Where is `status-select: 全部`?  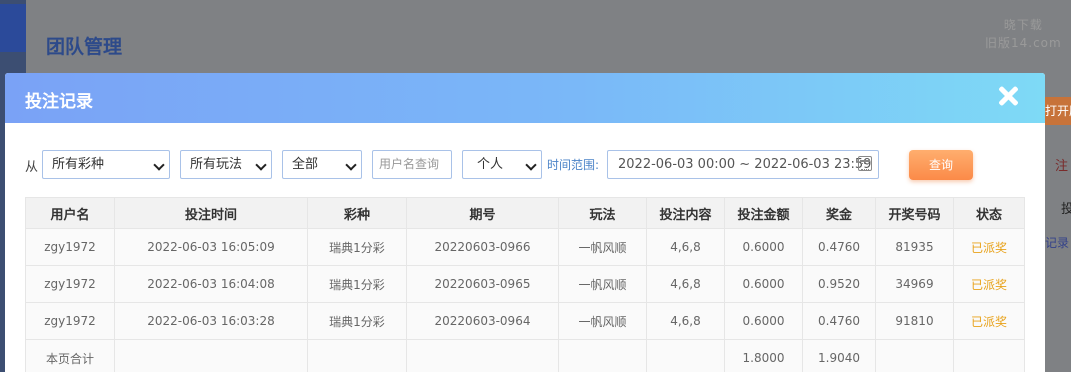
status-select: 全部 is located at coordinates (322, 164).